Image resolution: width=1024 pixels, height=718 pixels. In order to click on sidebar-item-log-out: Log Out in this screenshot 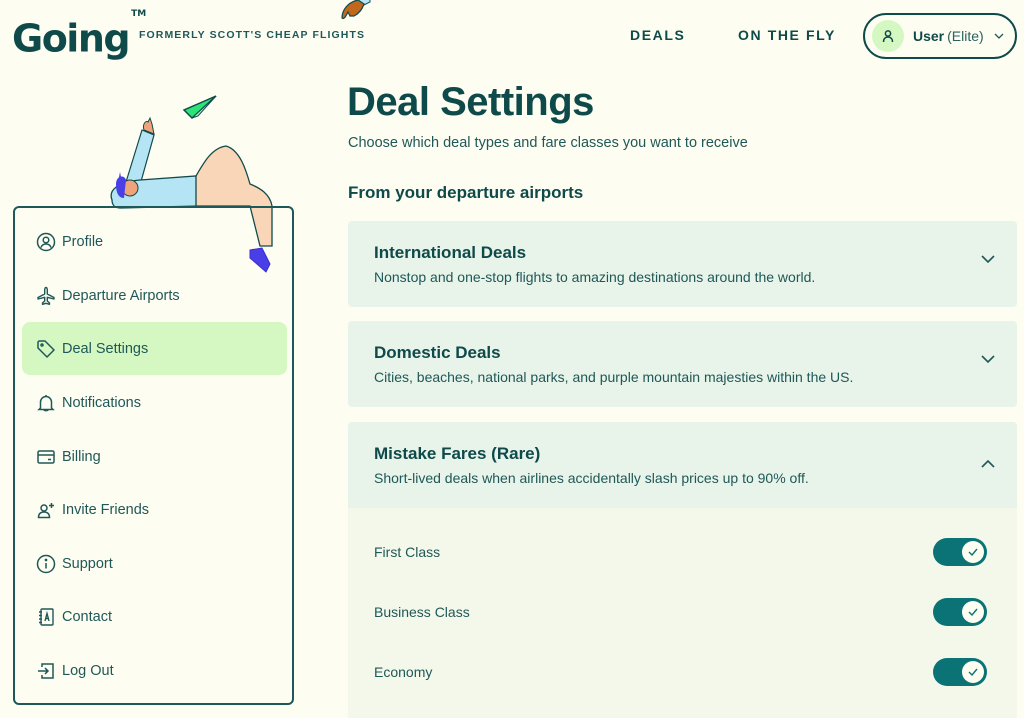, I will do `click(154, 670)`.